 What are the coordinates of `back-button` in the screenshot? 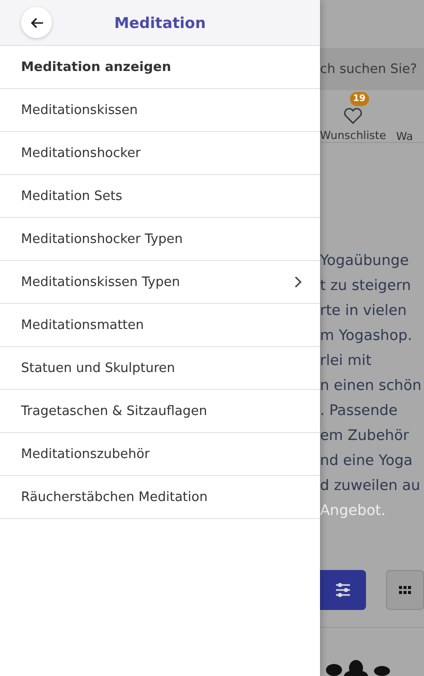 It's located at (36, 22).